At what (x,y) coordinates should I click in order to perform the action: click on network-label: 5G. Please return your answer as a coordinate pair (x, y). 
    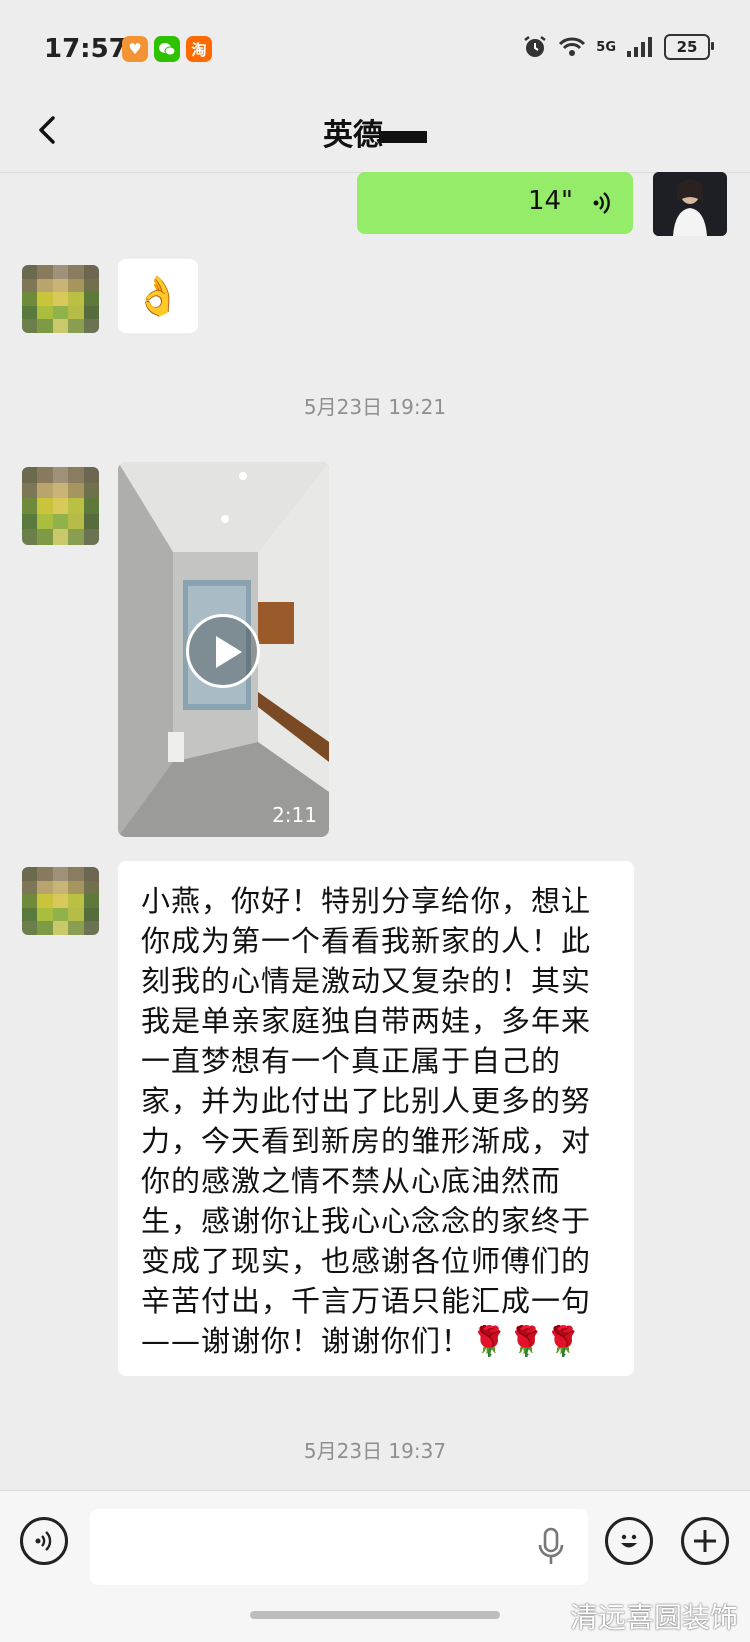
    Looking at the image, I should click on (606, 47).